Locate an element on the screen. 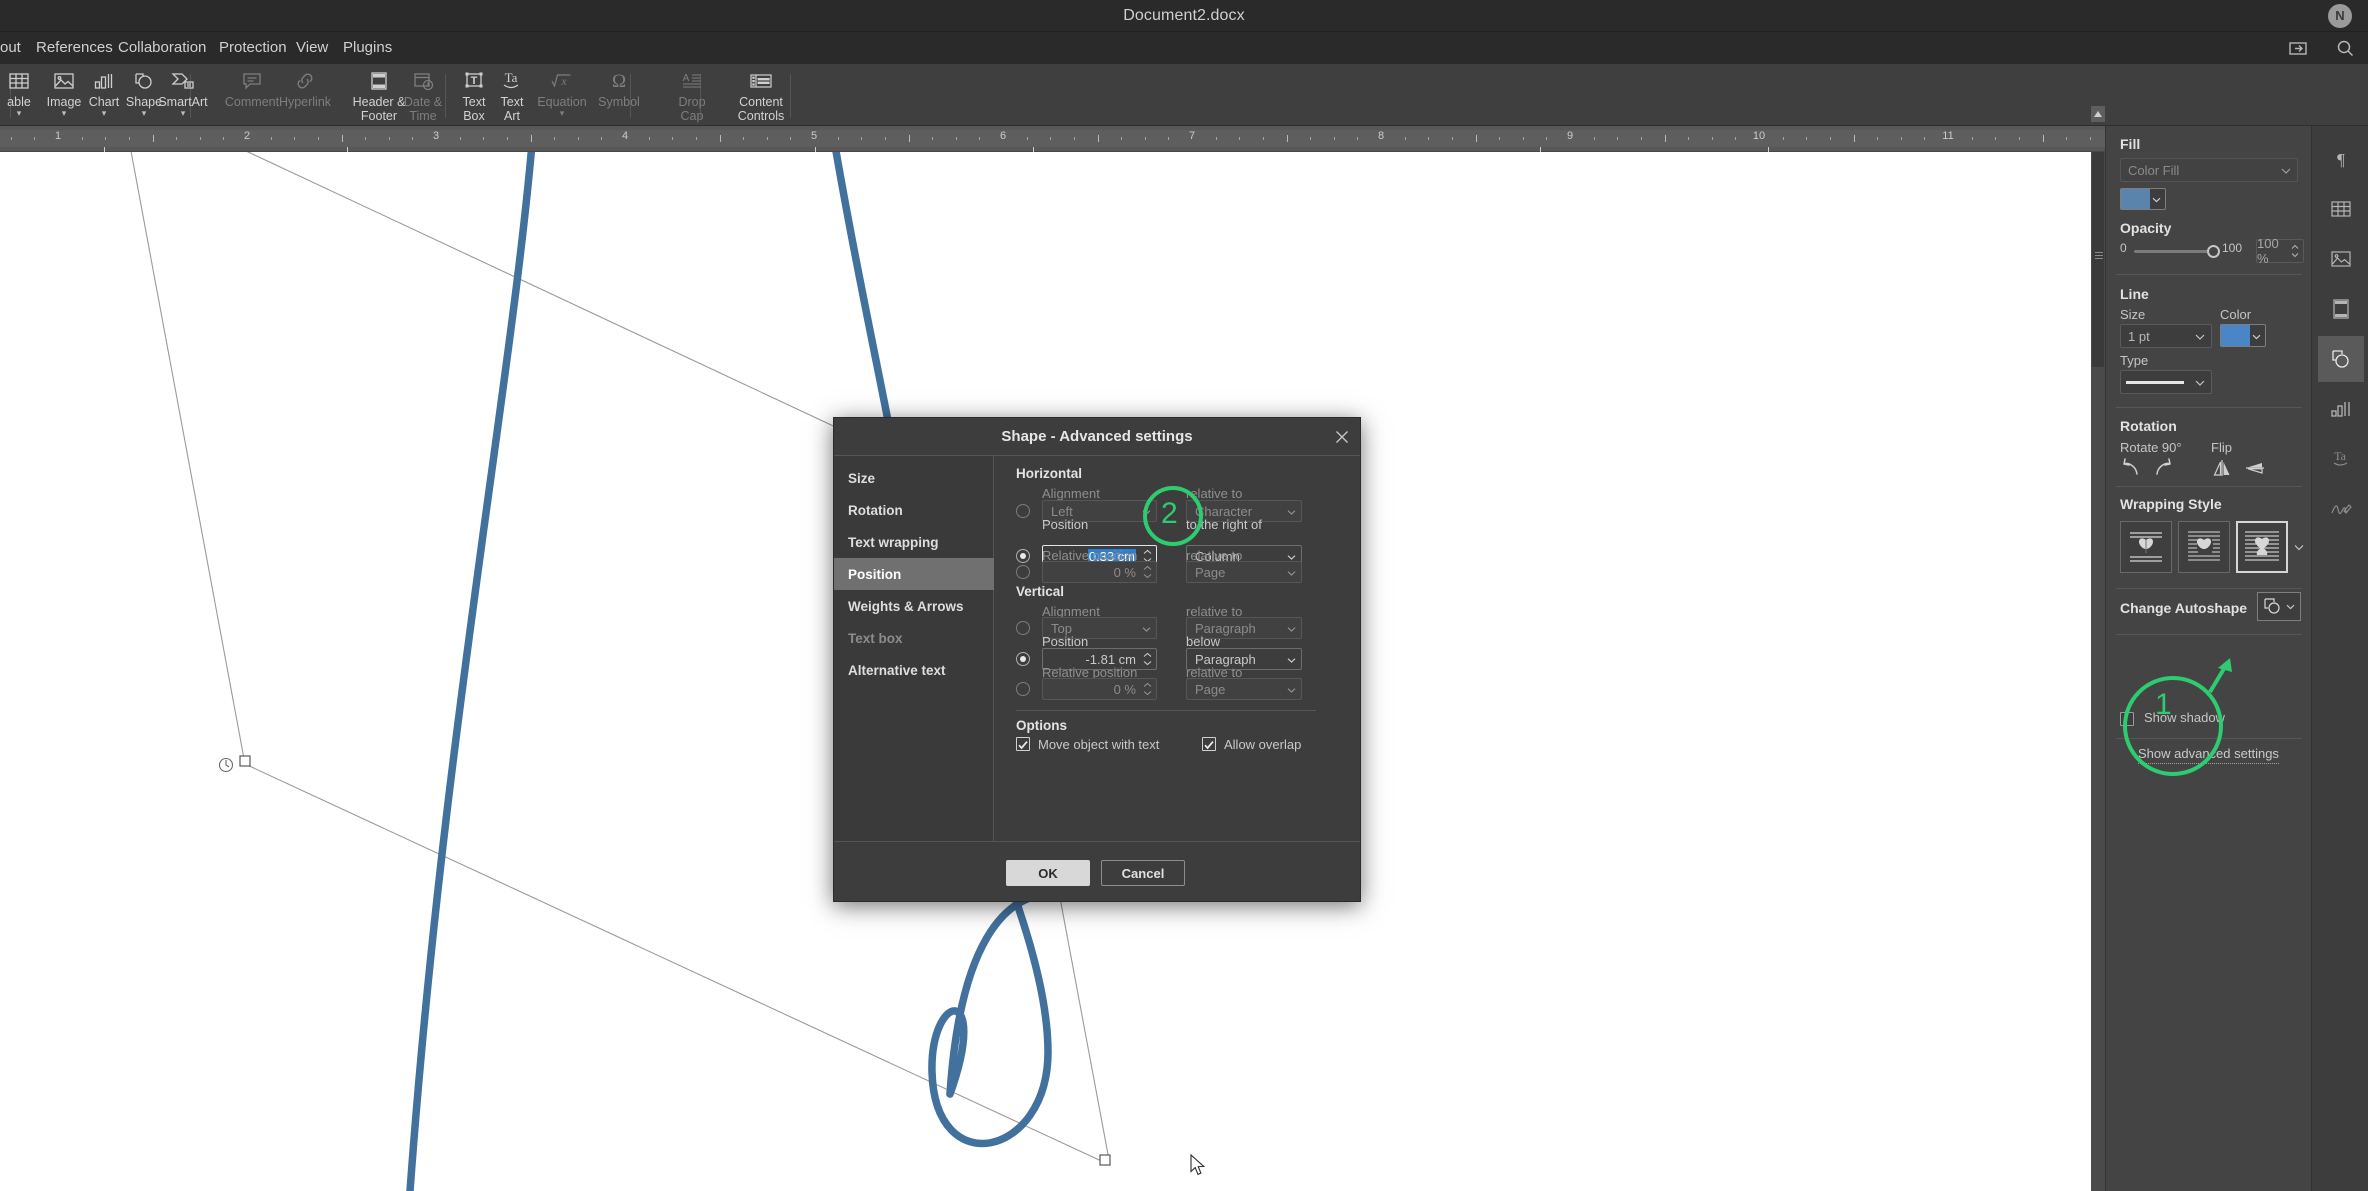  symbol-icon: Ω is located at coordinates (619, 81).